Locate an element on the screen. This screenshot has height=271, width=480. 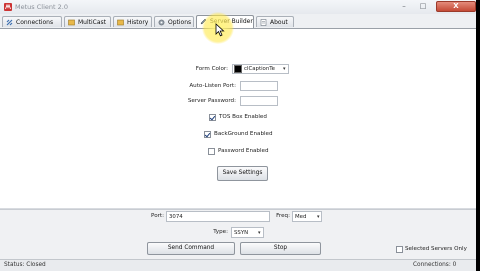
multicast-icon is located at coordinates (71, 22).